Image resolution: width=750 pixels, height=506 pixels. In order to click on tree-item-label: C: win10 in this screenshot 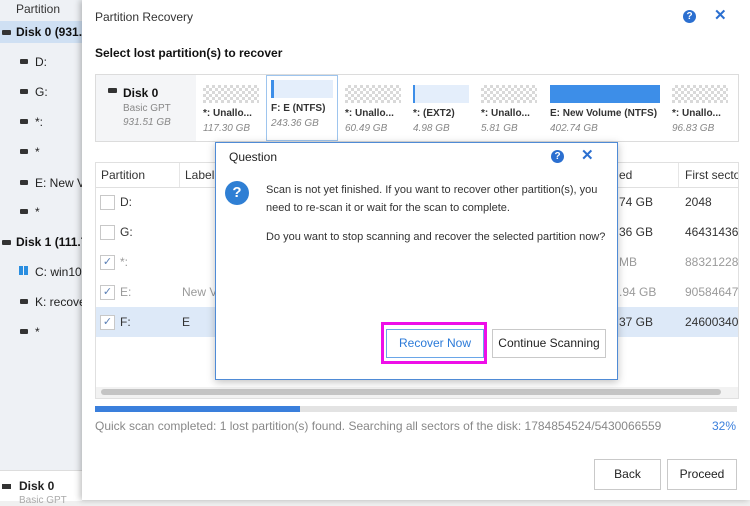, I will do `click(58, 272)`.